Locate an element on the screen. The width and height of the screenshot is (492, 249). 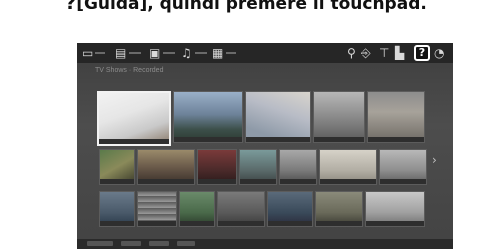
top-menu-bar: ▭ ▤ ▣ ♫ ▦ ⚲ ⎆ ⊤ ▙ ? ◔ is located at coordinates (265, 53).